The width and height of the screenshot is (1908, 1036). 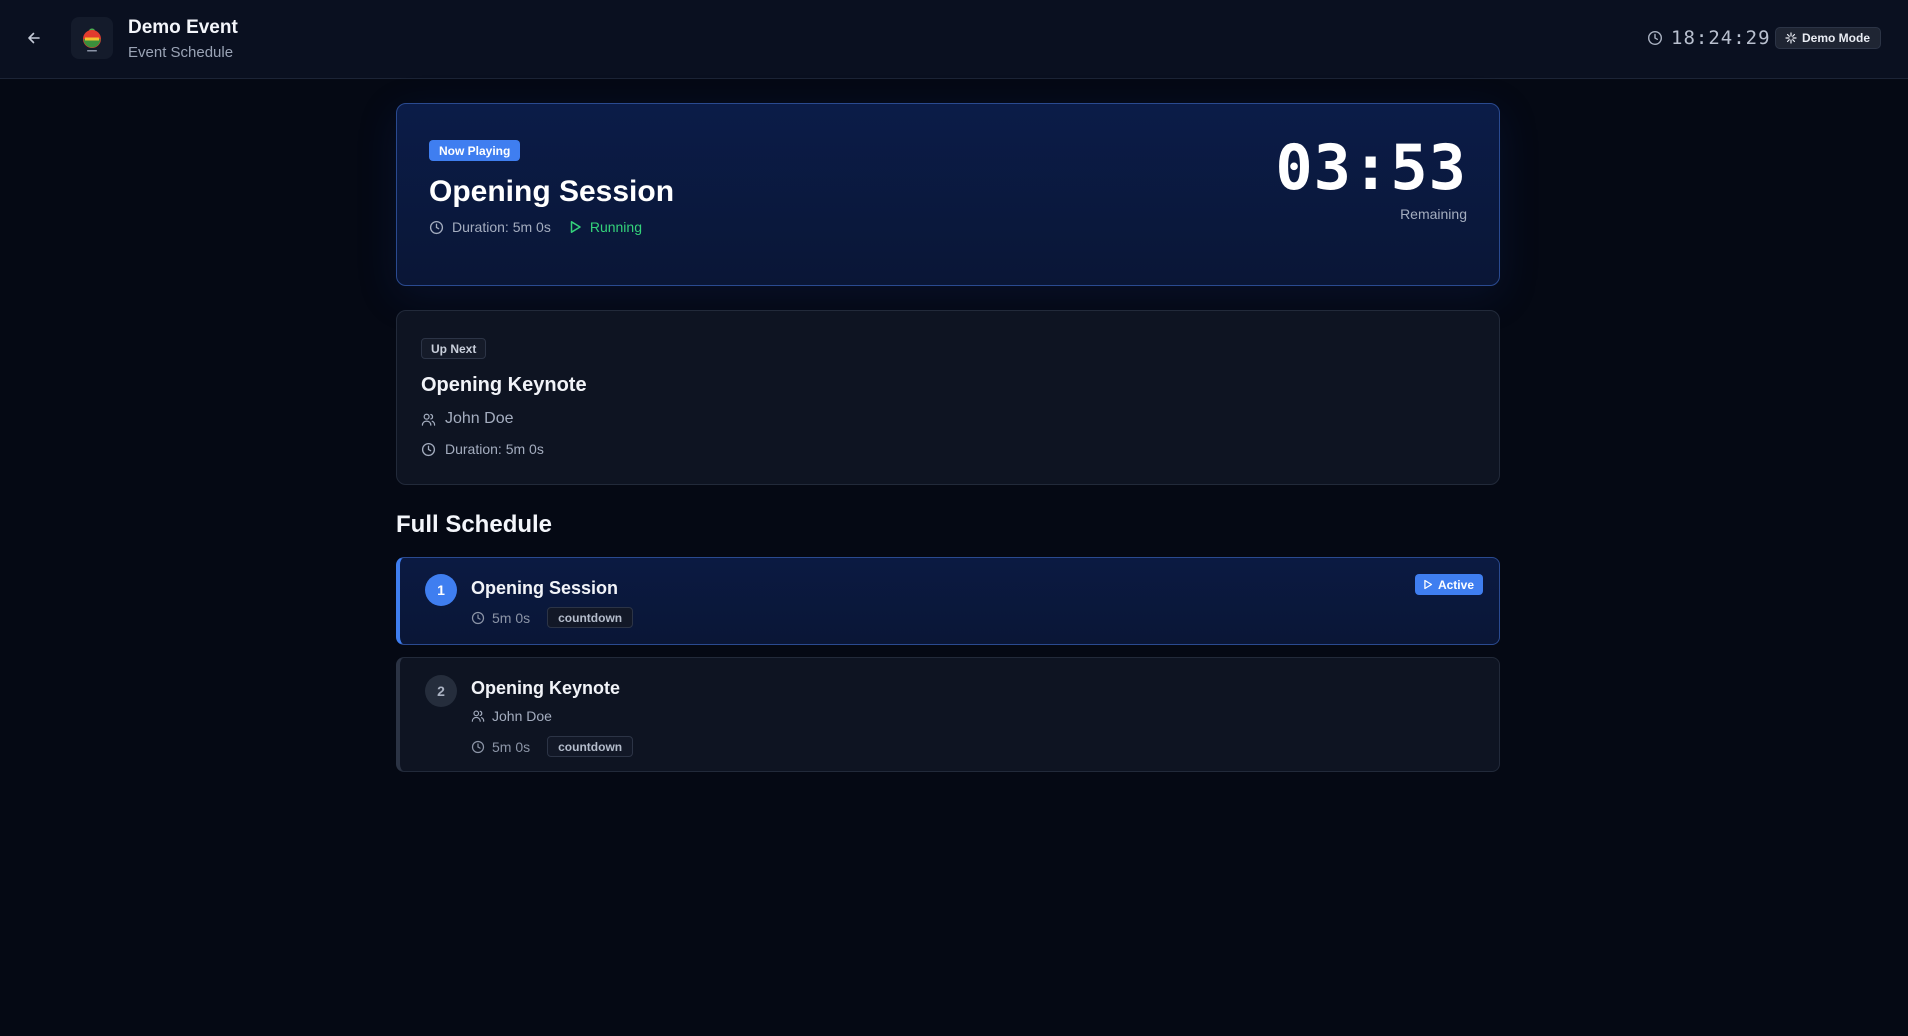 I want to click on running-status: Running, so click(x=605, y=227).